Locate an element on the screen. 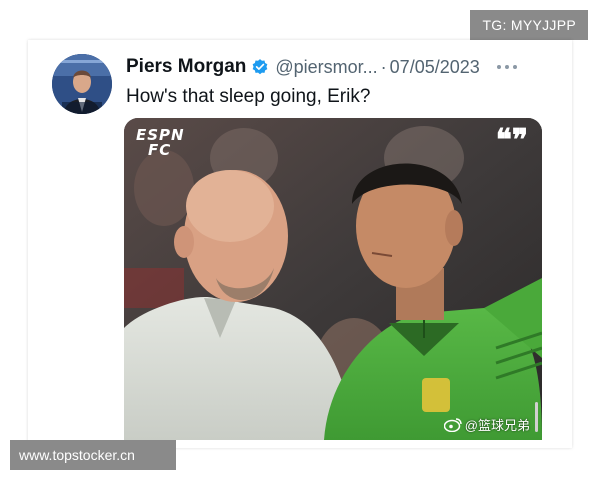 The height and width of the screenshot is (480, 600). weibo-icon is located at coordinates (452, 424).